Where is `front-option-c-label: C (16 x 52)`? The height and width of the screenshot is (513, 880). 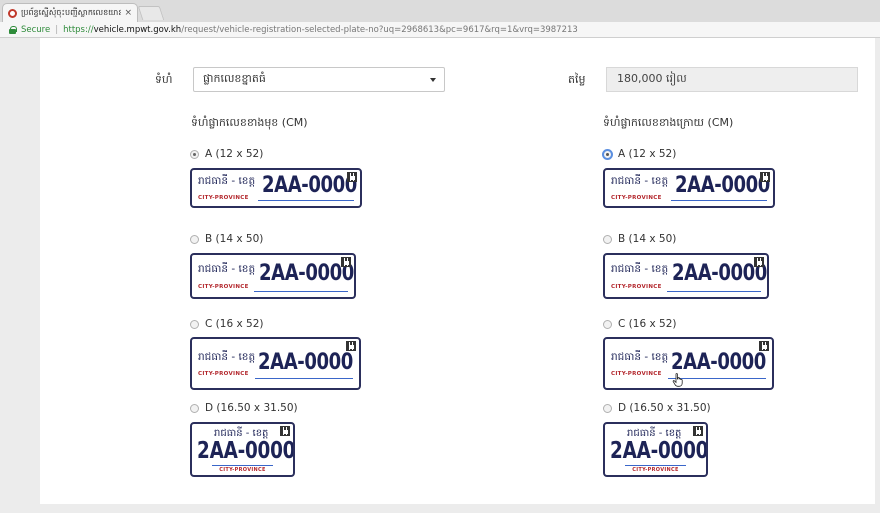
front-option-c-label: C (16 x 52) is located at coordinates (234, 324).